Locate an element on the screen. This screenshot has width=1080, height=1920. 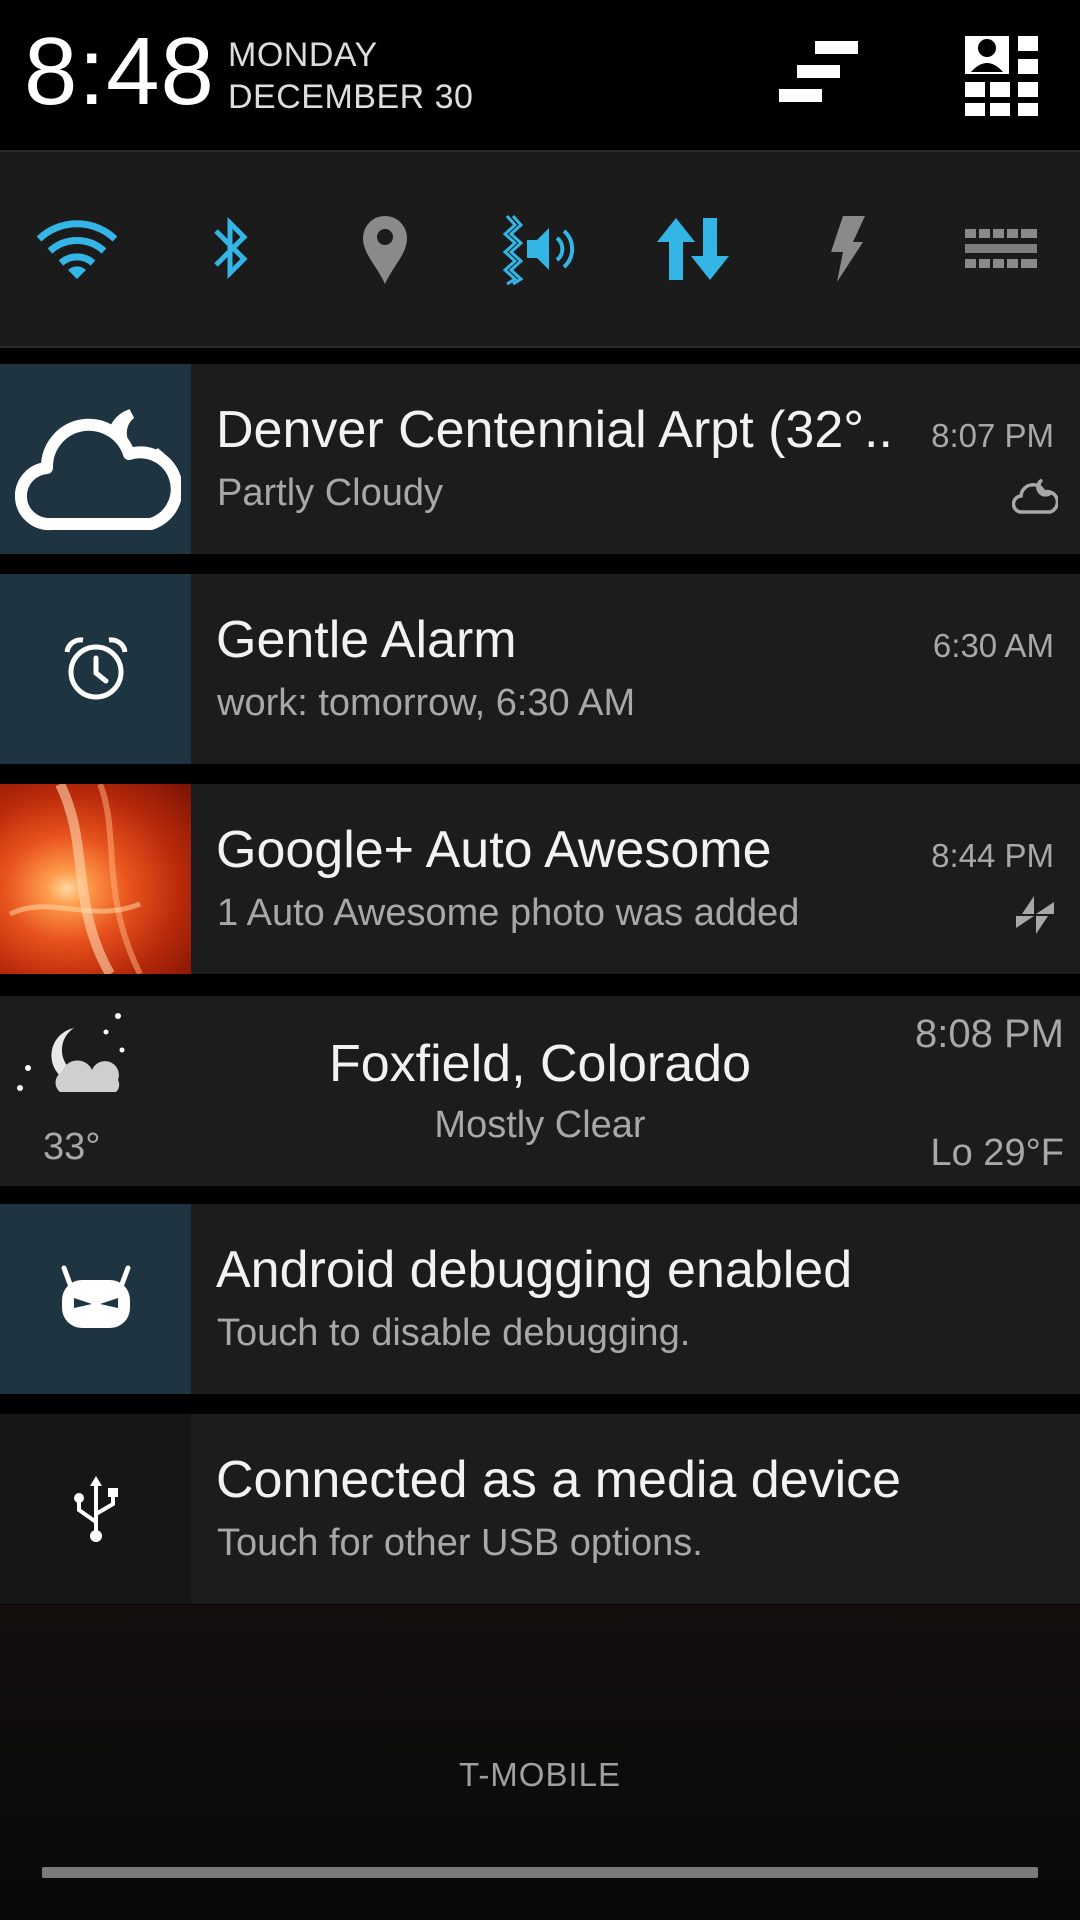
notification-text: work: tomorrow, 6:30 AM is located at coordinates (426, 703).